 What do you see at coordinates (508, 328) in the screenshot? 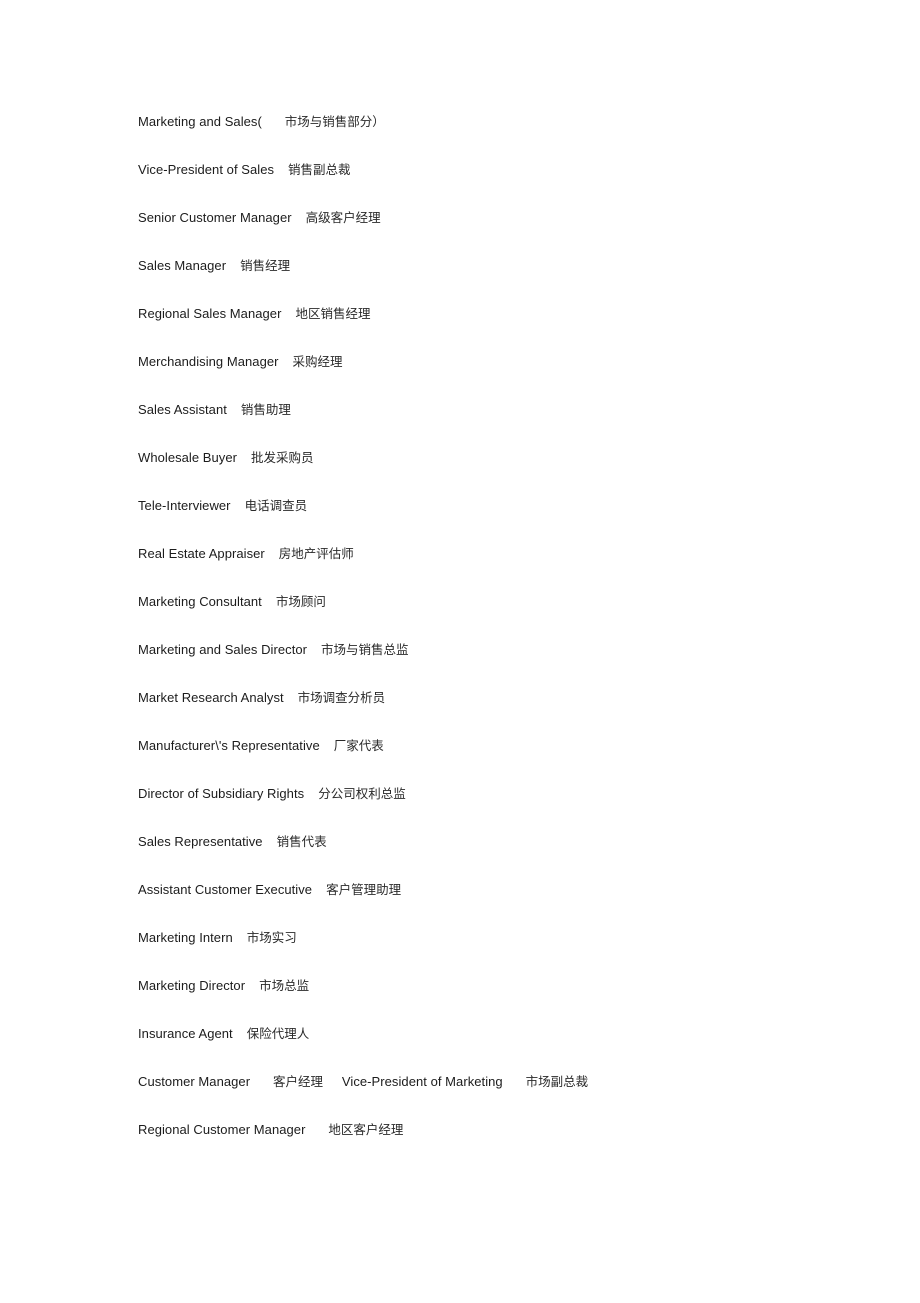
I see `glossary-entry: Regional Sales Manager 地区销售经理` at bounding box center [508, 328].